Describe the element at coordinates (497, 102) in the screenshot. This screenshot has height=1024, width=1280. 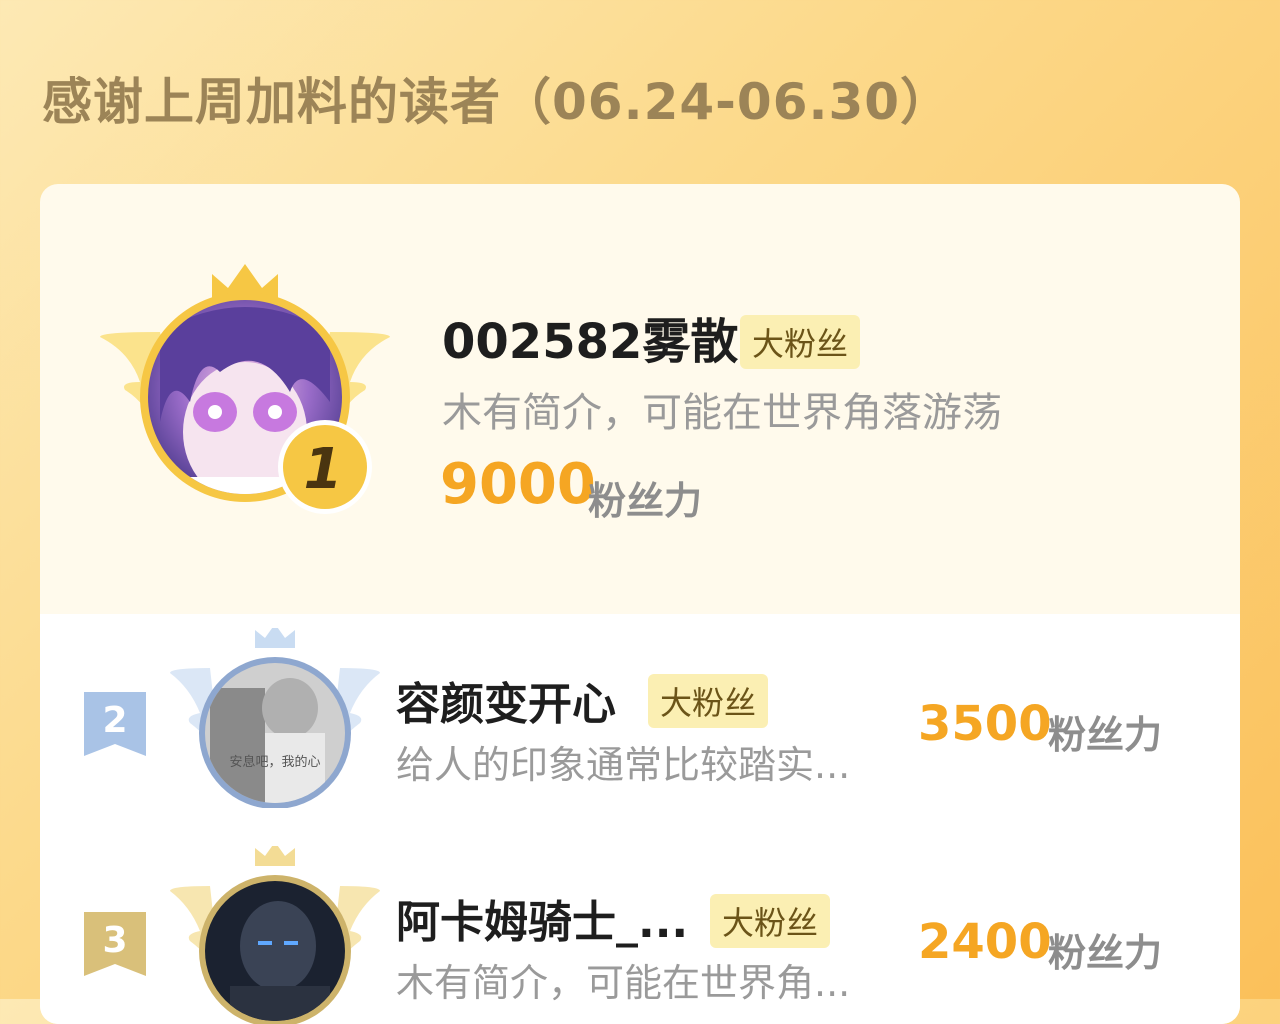
I see `page-title: 感谢上周加料的读者（06.24-06.30）` at that location.